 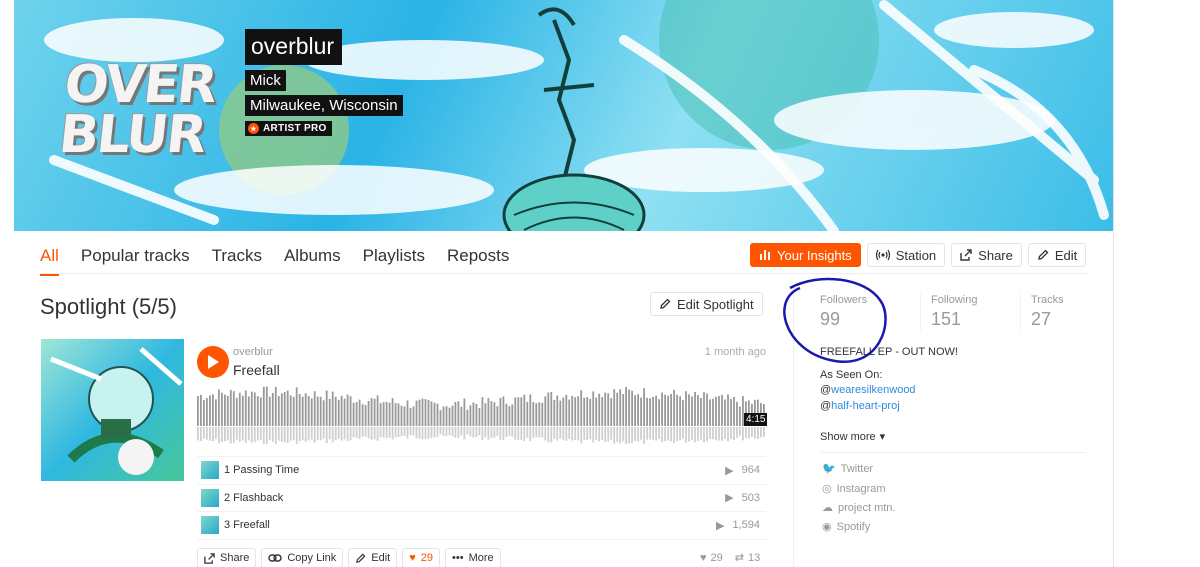 What do you see at coordinates (227, 557) in the screenshot?
I see `track-share-button: Share` at bounding box center [227, 557].